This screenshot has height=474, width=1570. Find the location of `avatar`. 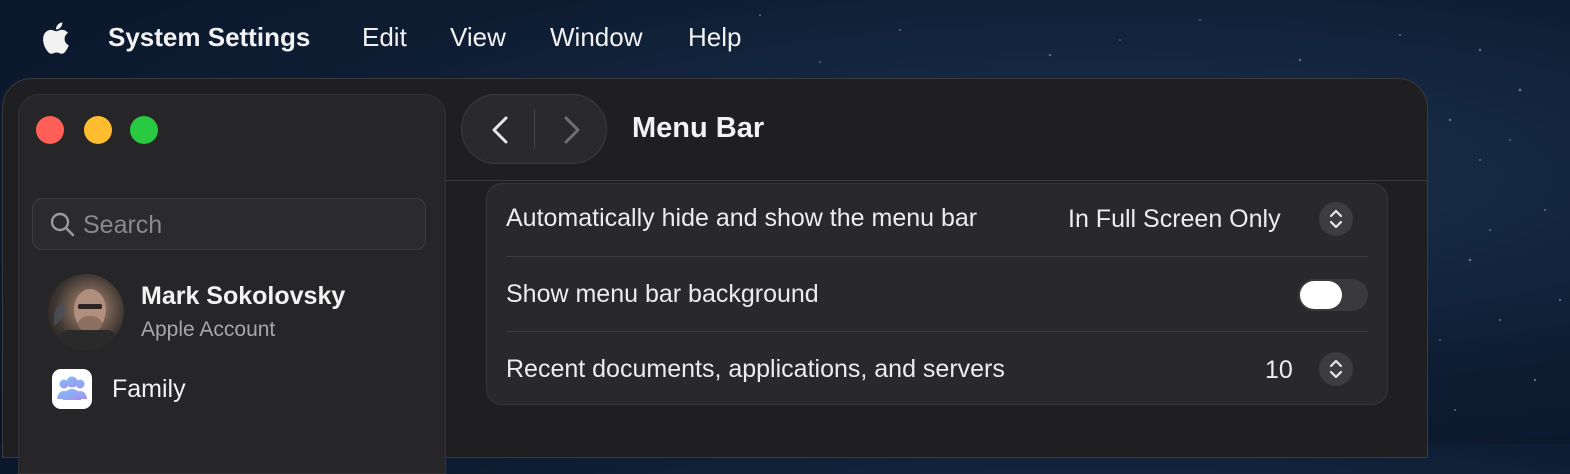

avatar is located at coordinates (86, 312).